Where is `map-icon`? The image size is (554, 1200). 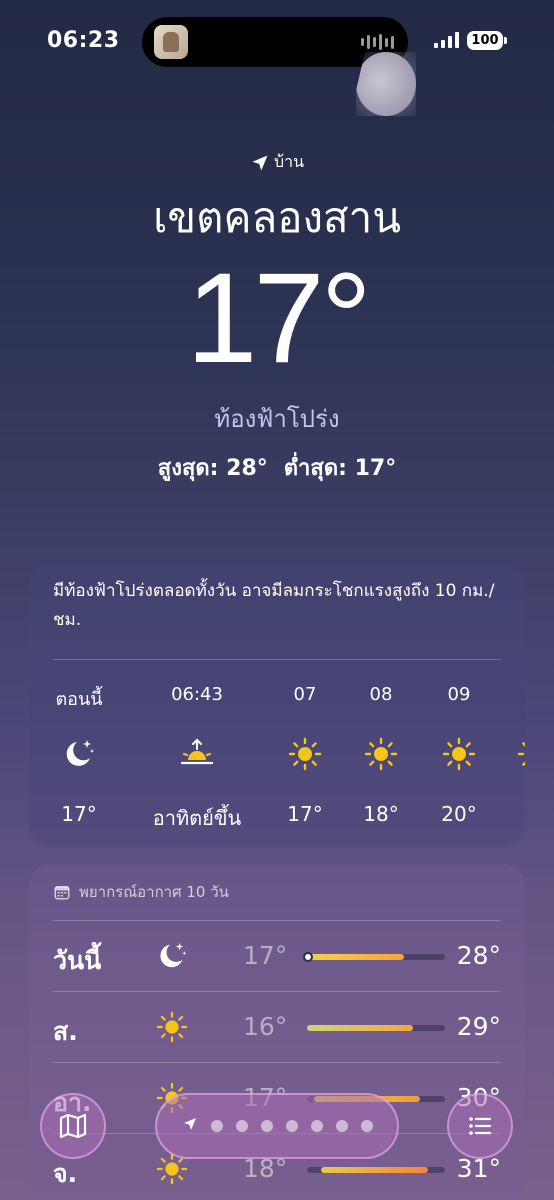 map-icon is located at coordinates (73, 1126).